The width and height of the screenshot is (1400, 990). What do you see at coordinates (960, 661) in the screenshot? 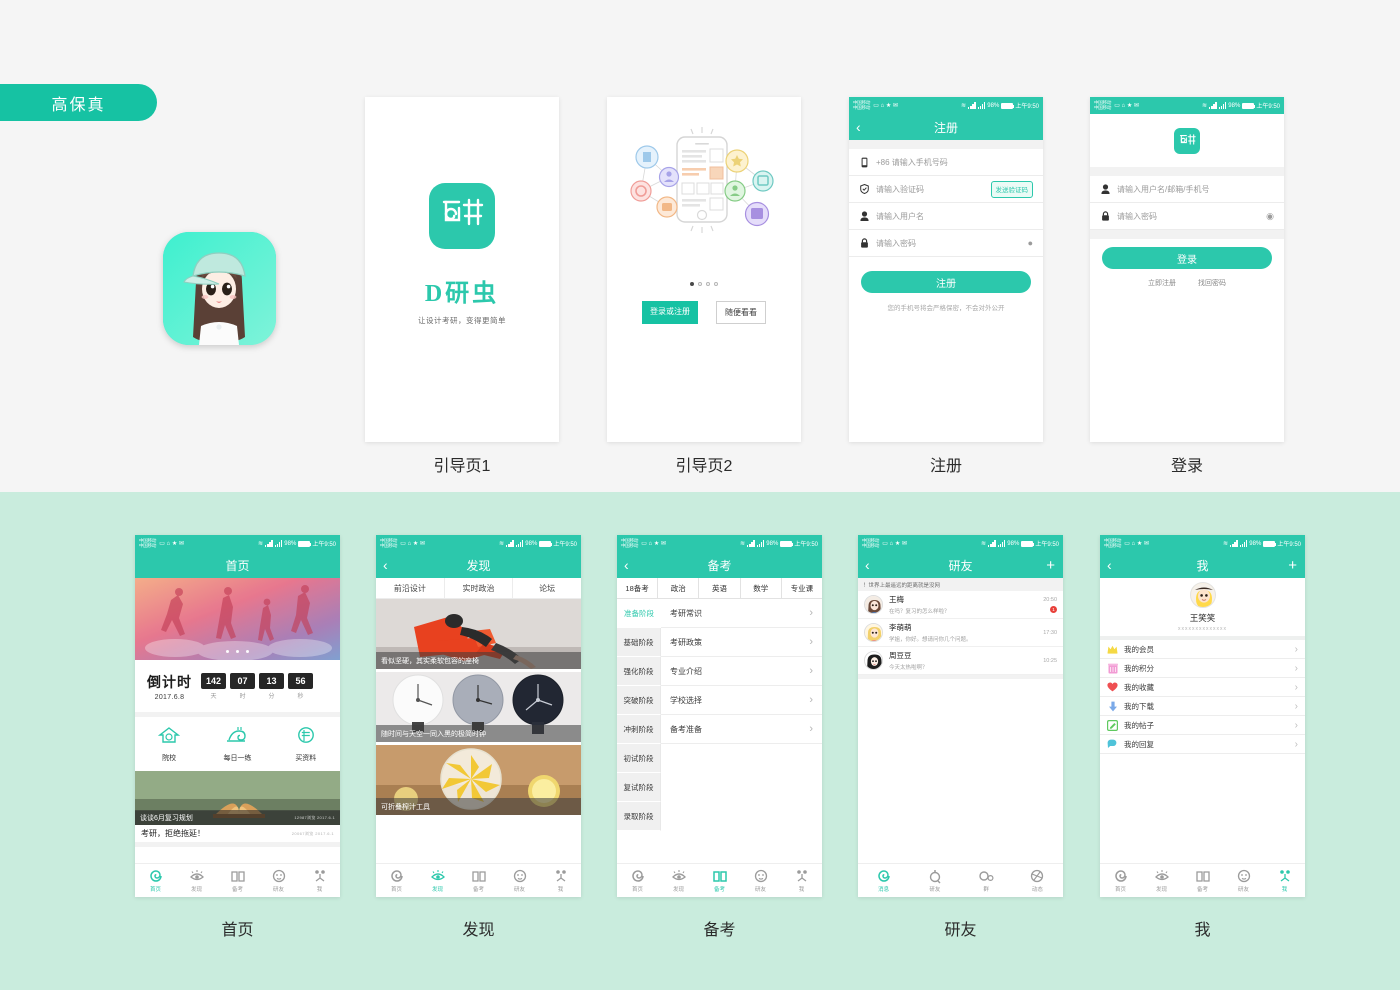
I see `chat-row-2: 周豆豆 今天太热啦啊？ 10:25` at bounding box center [960, 661].